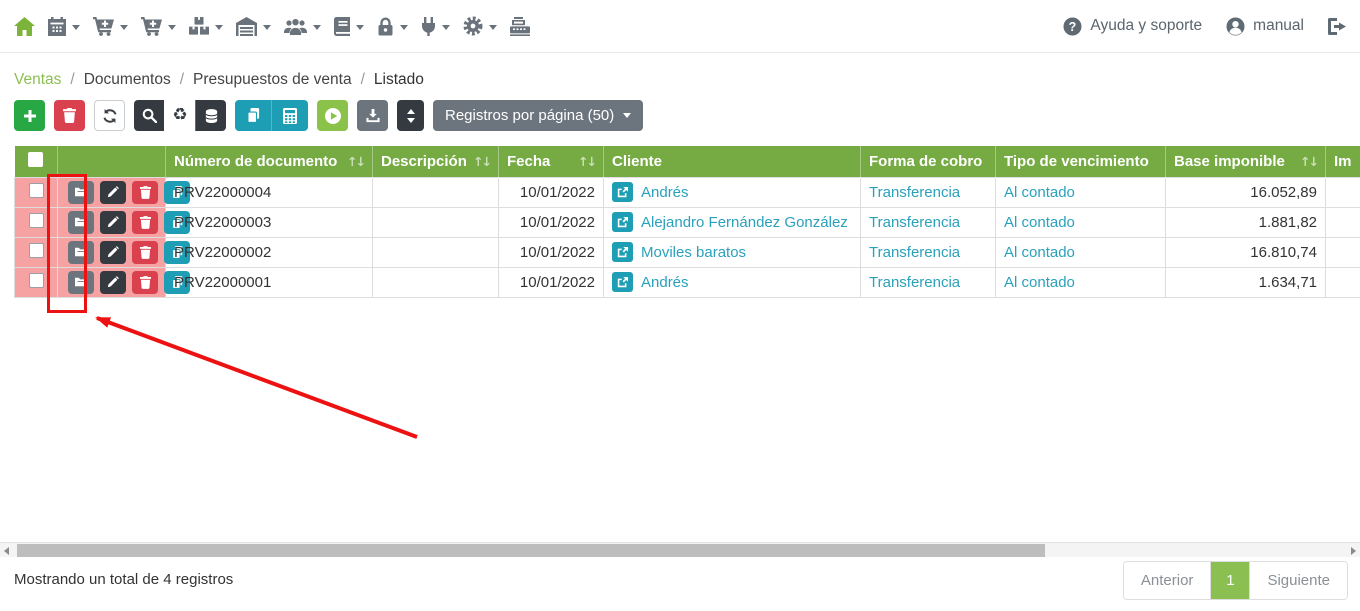  I want to click on delete-selected-button, so click(69, 115).